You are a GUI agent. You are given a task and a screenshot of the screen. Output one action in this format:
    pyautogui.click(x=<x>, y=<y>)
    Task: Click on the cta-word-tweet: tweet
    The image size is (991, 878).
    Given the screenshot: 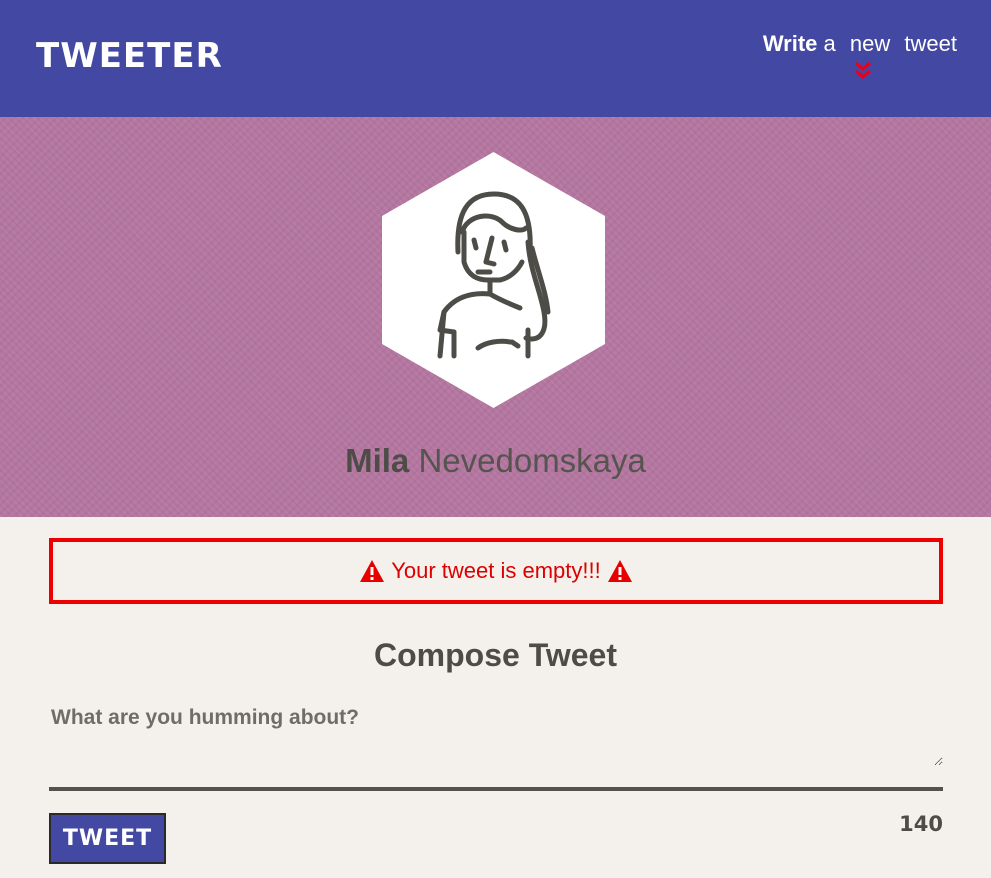 What is the action you would take?
    pyautogui.click(x=930, y=43)
    